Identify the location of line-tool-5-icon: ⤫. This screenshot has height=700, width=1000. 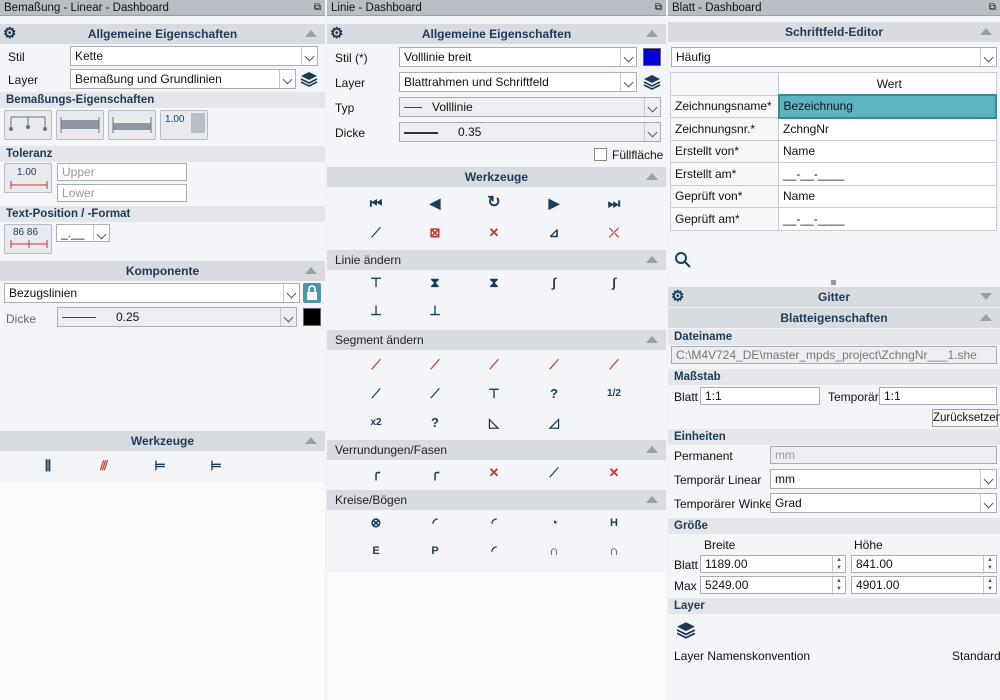
(614, 233).